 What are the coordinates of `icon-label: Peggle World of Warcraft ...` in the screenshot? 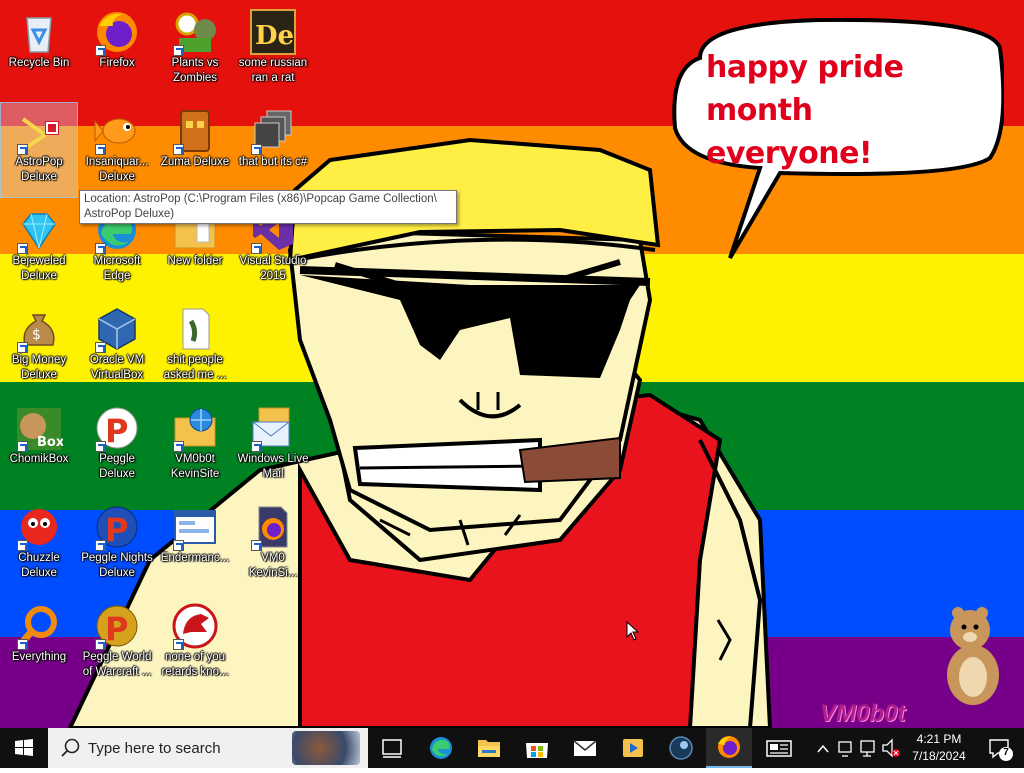 It's located at (117, 664).